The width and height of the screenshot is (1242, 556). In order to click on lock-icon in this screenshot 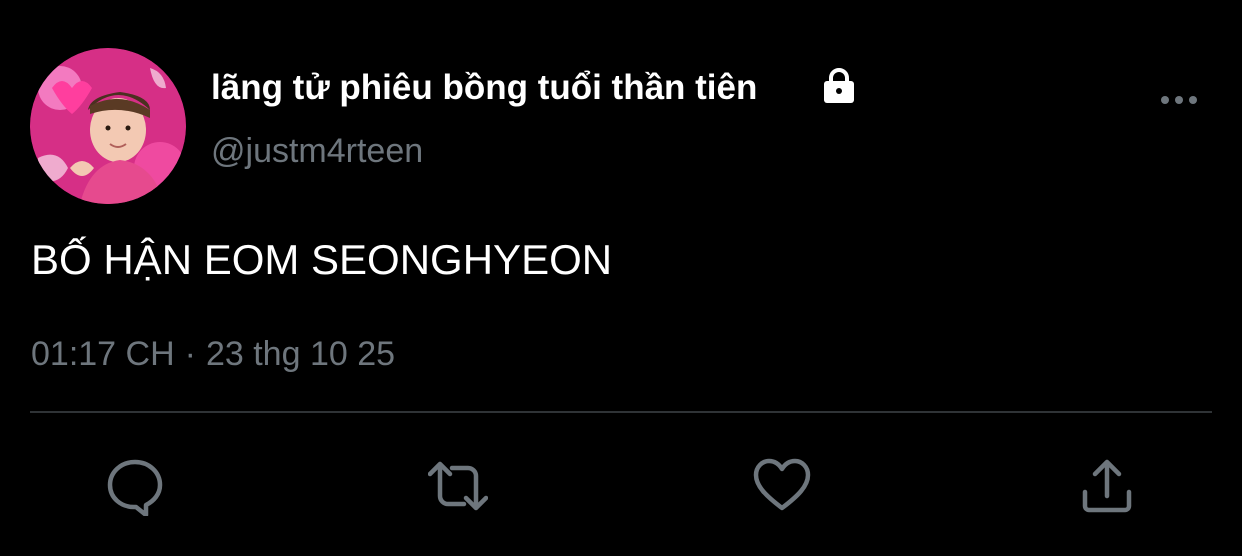, I will do `click(839, 86)`.